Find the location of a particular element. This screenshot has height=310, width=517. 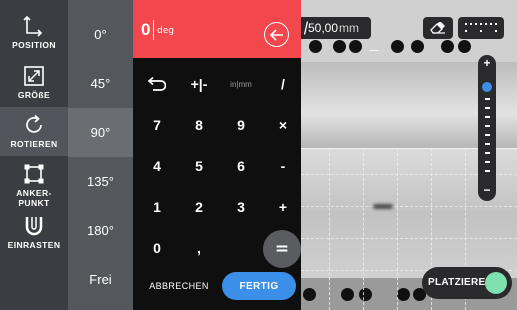

angle-180: 180° is located at coordinates (100, 230).